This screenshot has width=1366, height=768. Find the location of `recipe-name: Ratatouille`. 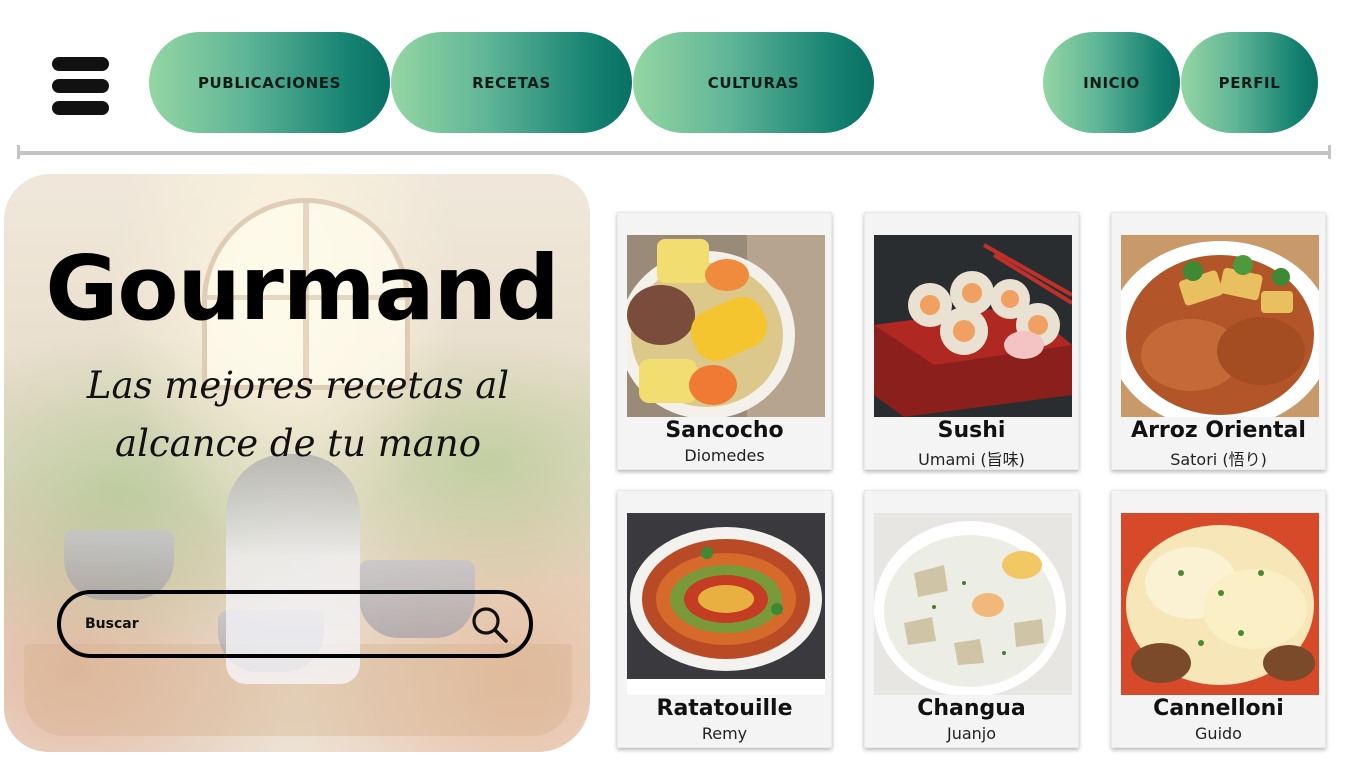

recipe-name: Ratatouille is located at coordinates (724, 708).